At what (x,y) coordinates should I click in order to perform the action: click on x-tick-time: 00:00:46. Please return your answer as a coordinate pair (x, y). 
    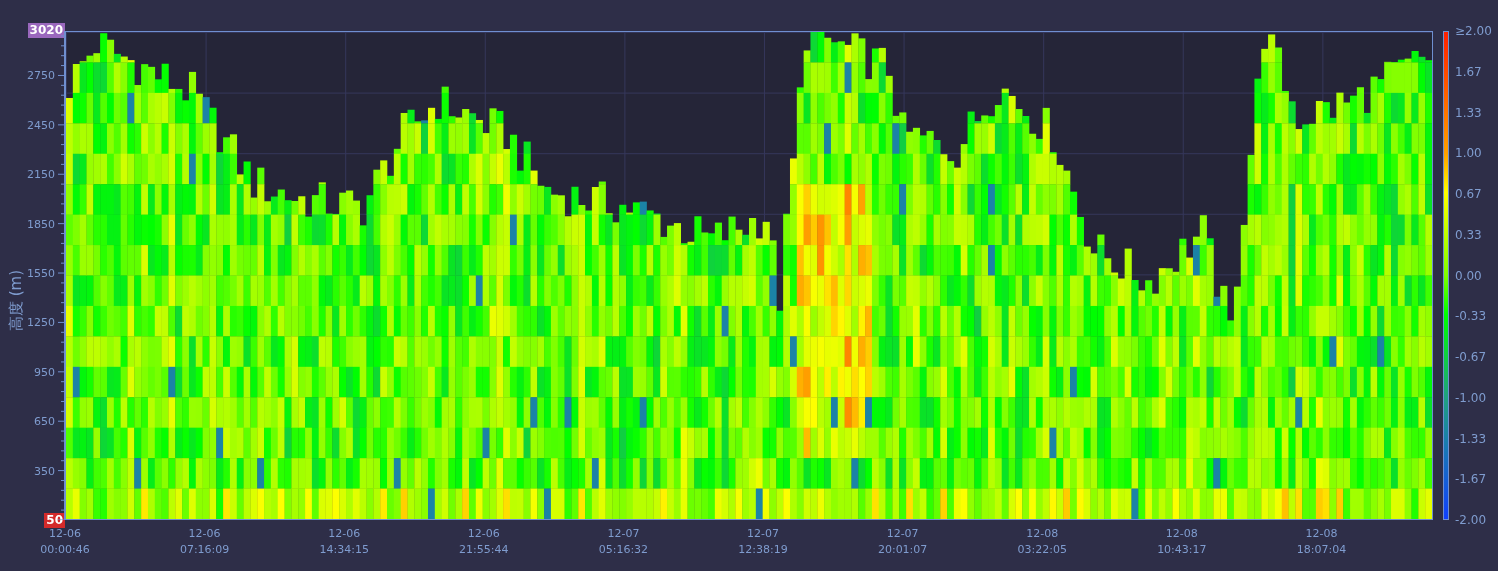
    Looking at the image, I should click on (65, 550).